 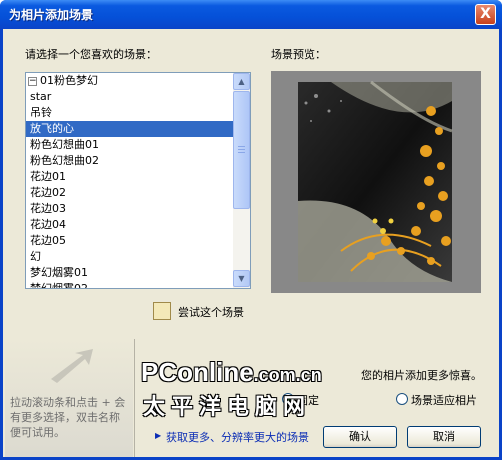 I want to click on scene-group-item: −01粉色梦幻, so click(x=129, y=81).